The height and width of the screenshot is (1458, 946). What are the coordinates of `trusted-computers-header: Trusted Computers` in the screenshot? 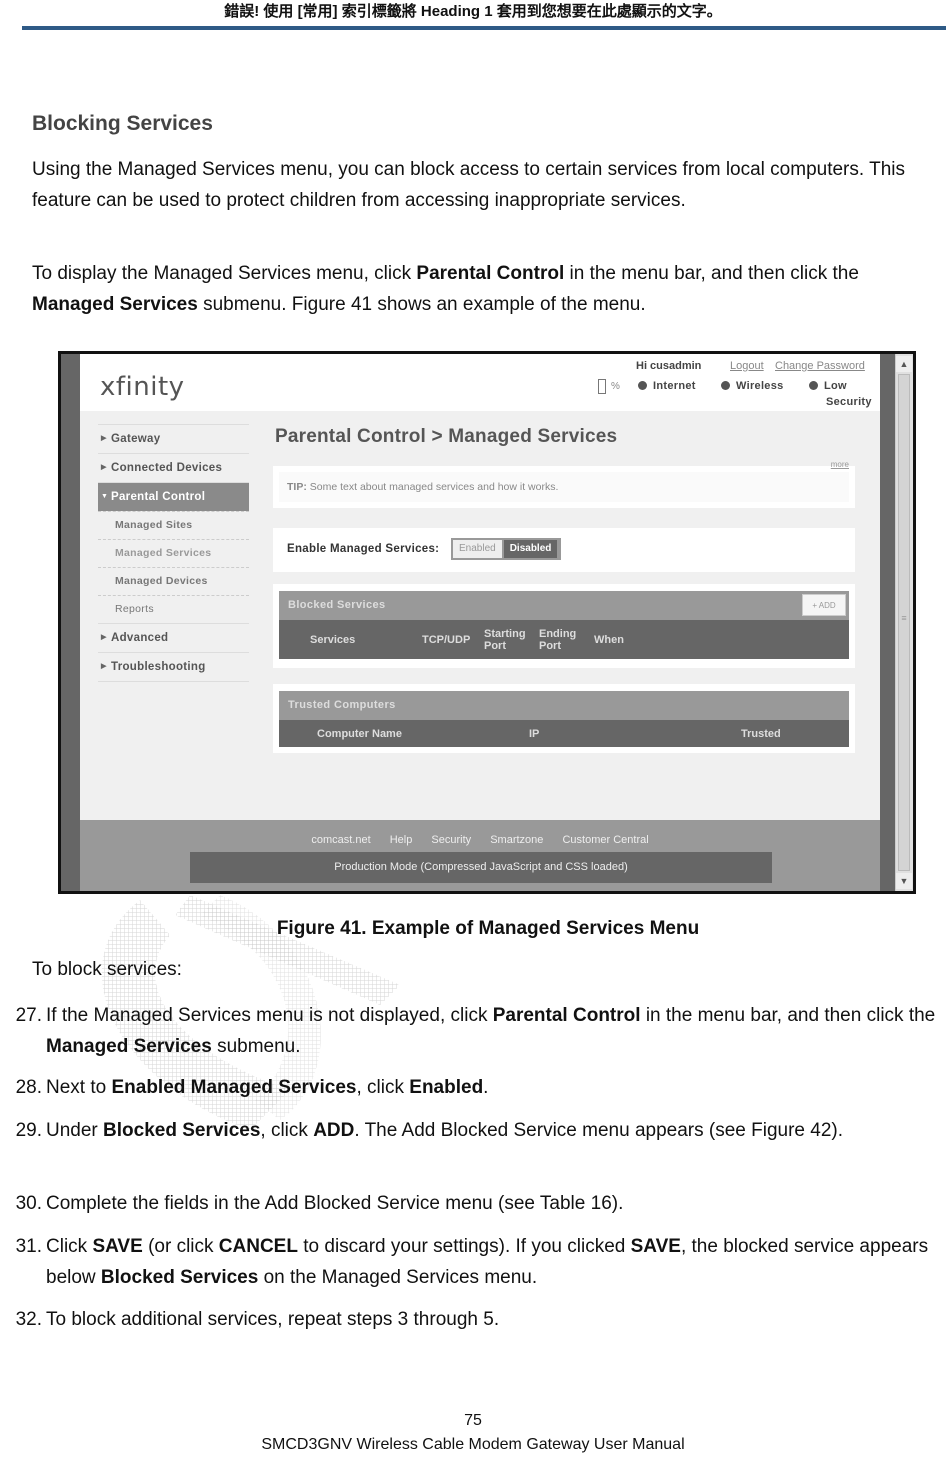 It's located at (564, 705).